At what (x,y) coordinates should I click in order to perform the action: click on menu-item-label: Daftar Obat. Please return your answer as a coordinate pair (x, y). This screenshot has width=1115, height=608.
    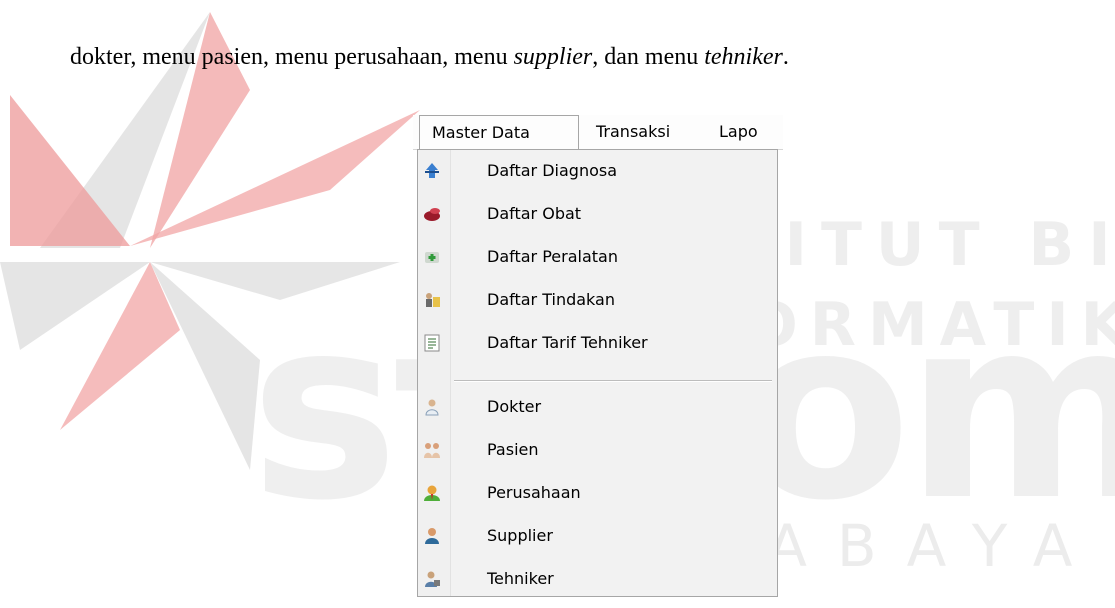
    Looking at the image, I should click on (534, 213).